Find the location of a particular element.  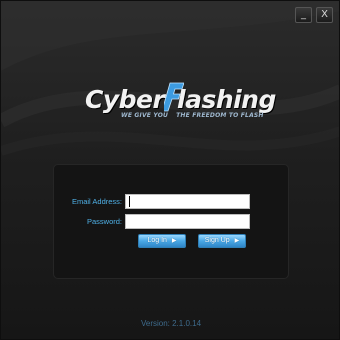

email-field is located at coordinates (187, 201).